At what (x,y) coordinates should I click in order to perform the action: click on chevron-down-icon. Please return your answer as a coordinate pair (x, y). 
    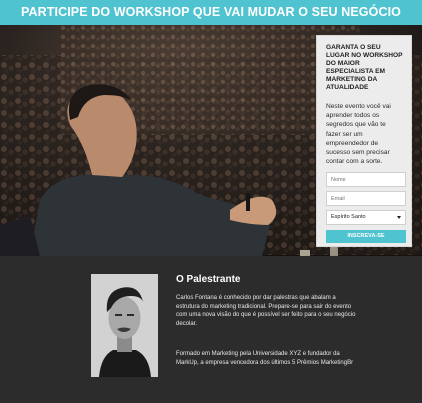
    Looking at the image, I should click on (399, 218).